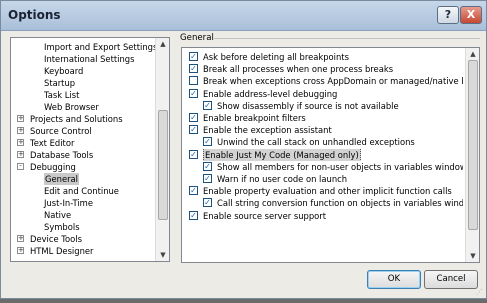  What do you see at coordinates (64, 71) in the screenshot?
I see `tree-item-label: Keyboard` at bounding box center [64, 71].